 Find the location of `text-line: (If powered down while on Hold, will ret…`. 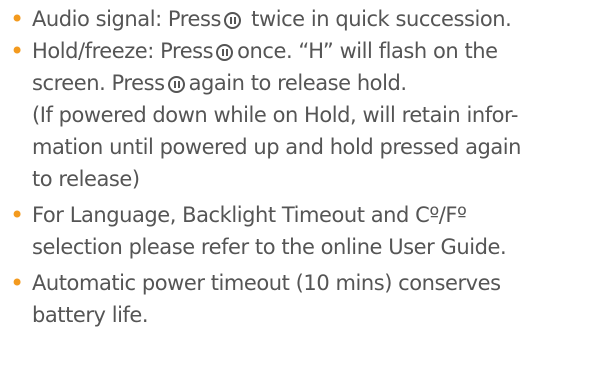

text-line: (If powered down while on Hold, will ret… is located at coordinates (275, 115).